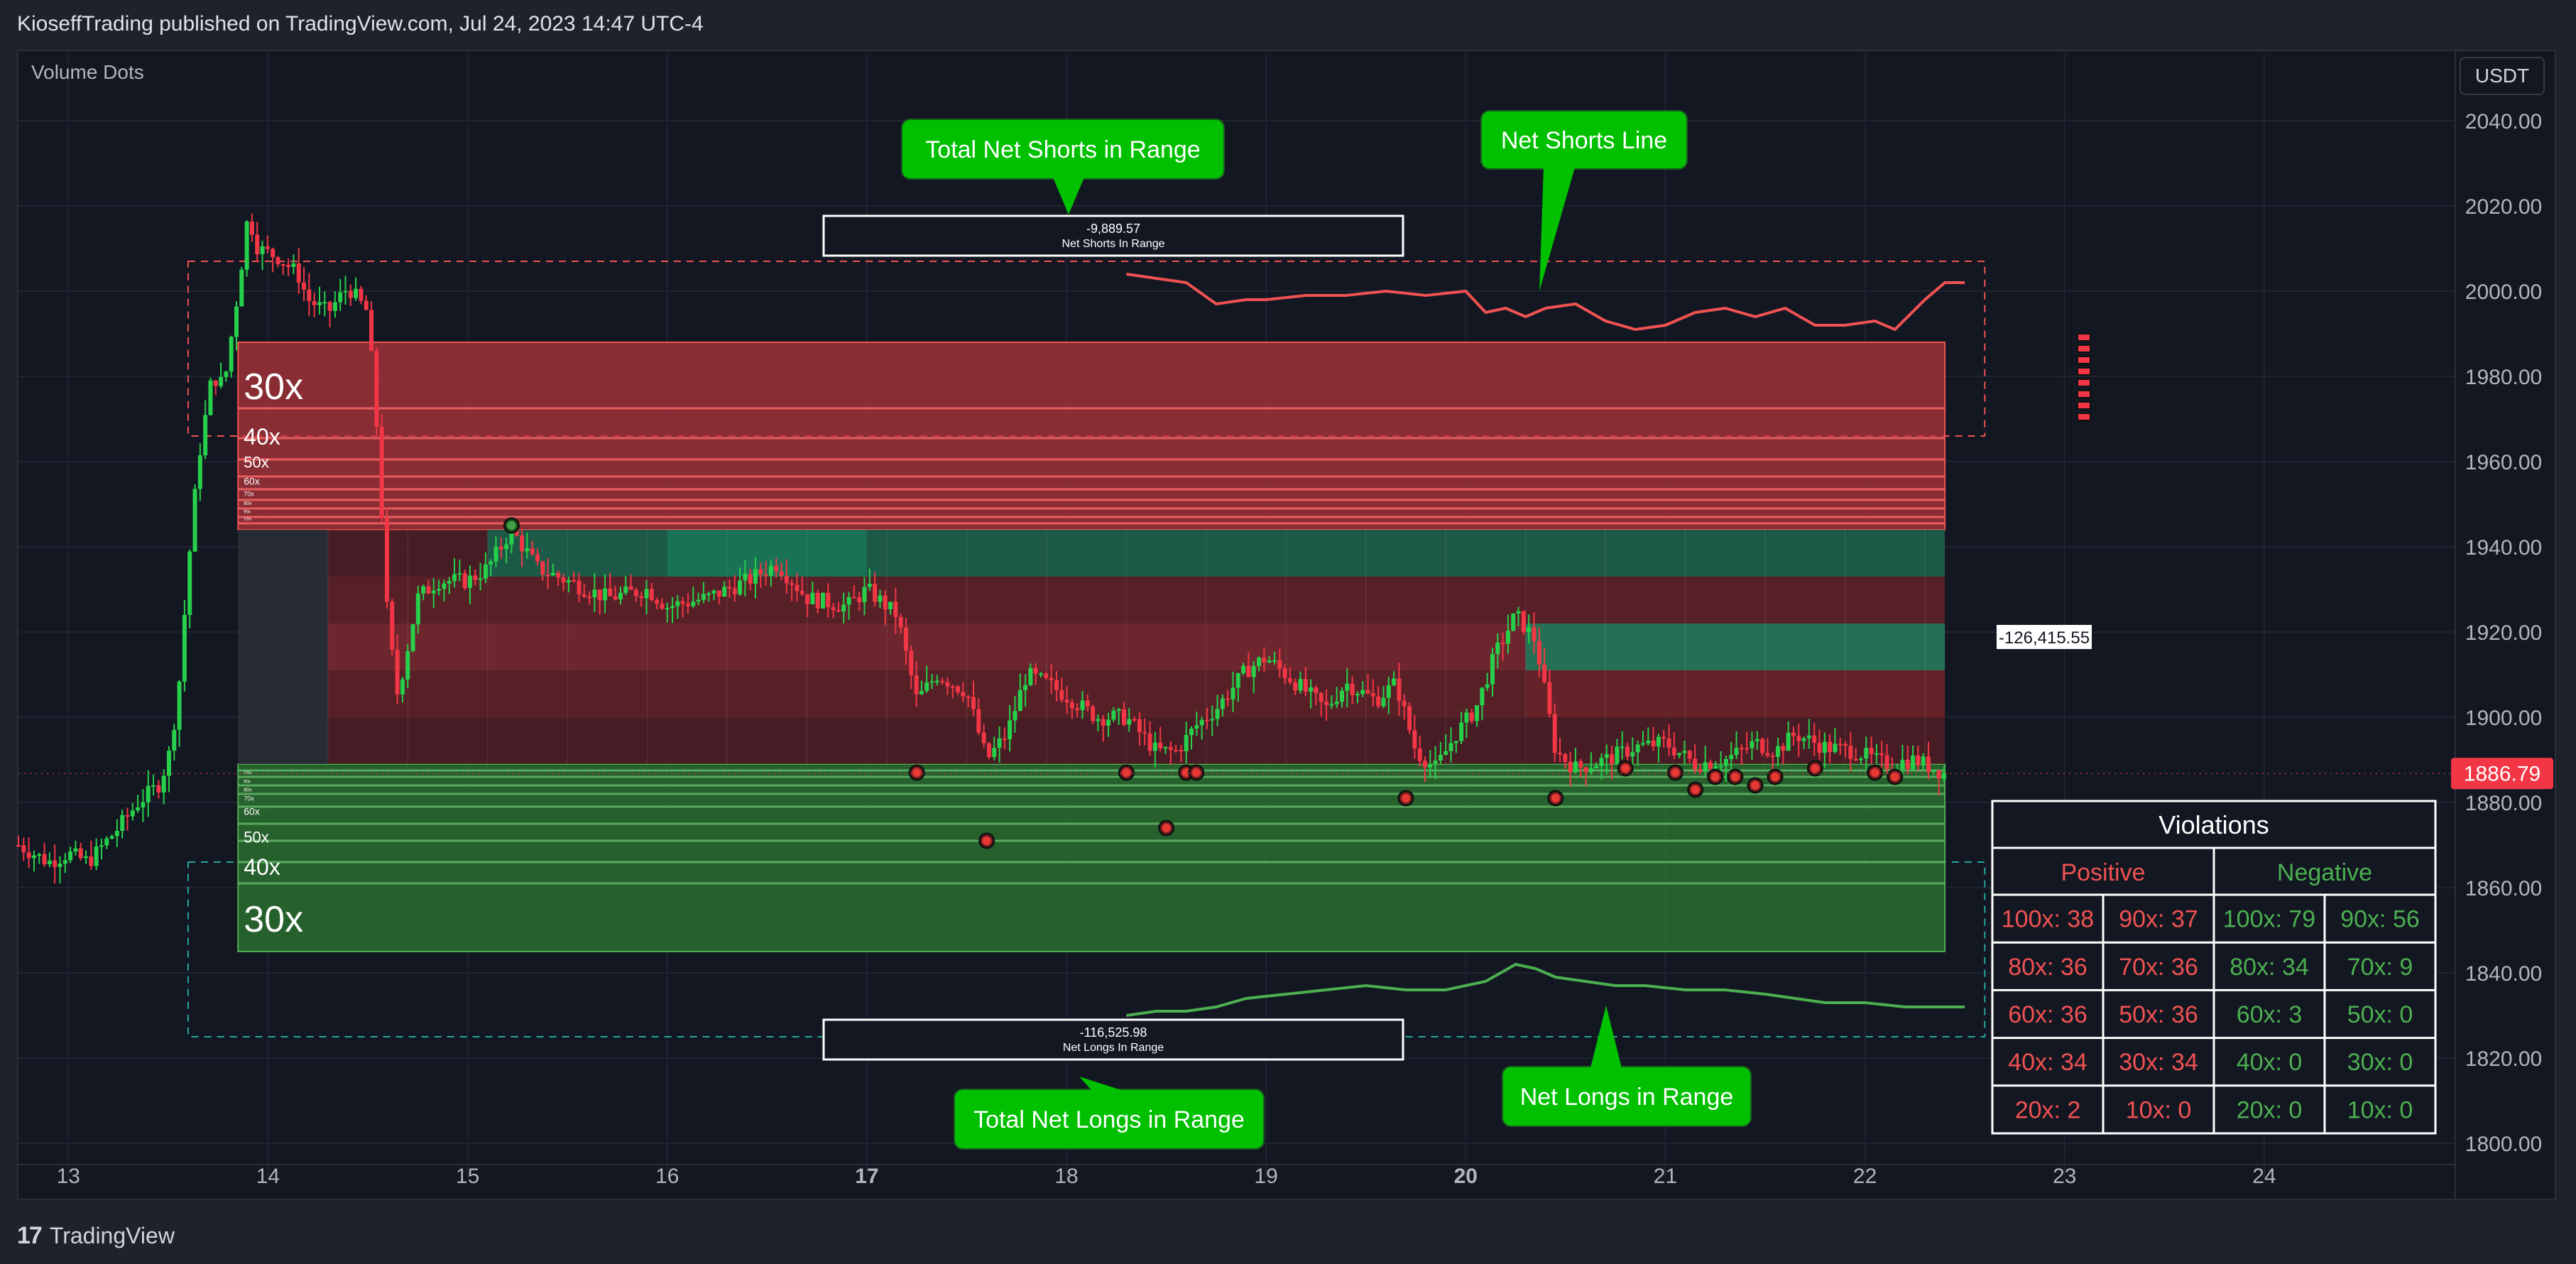 Image resolution: width=2576 pixels, height=1264 pixels. Describe the element at coordinates (2503, 633) in the screenshot. I see `y-tick-label: 1920.00` at that location.